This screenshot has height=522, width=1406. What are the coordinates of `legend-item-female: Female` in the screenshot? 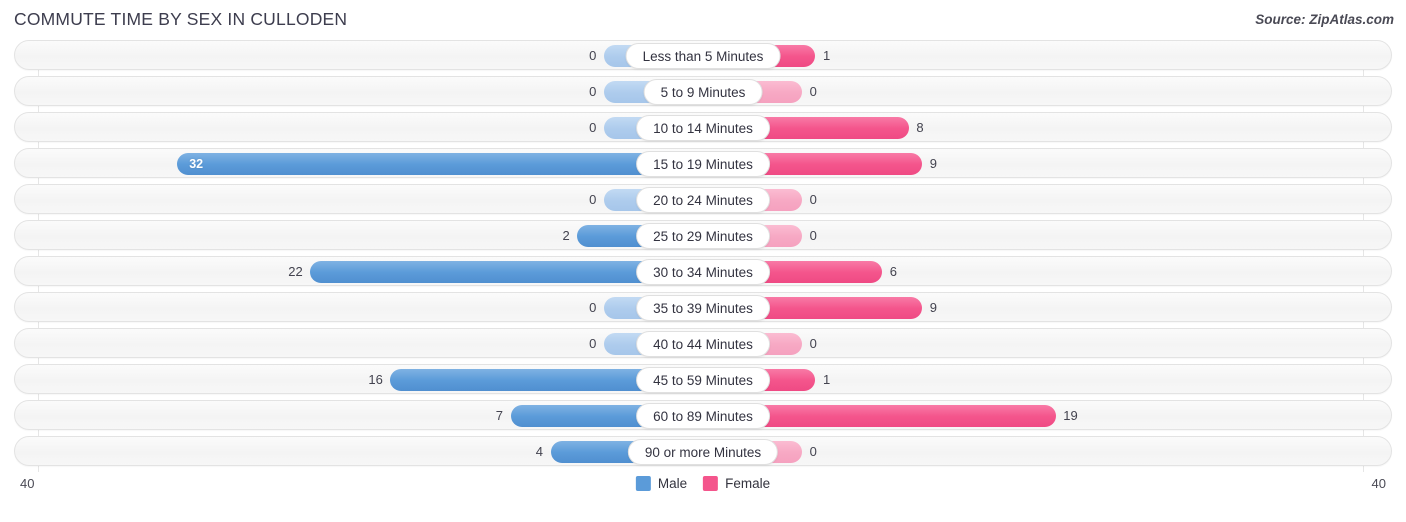 It's located at (736, 483).